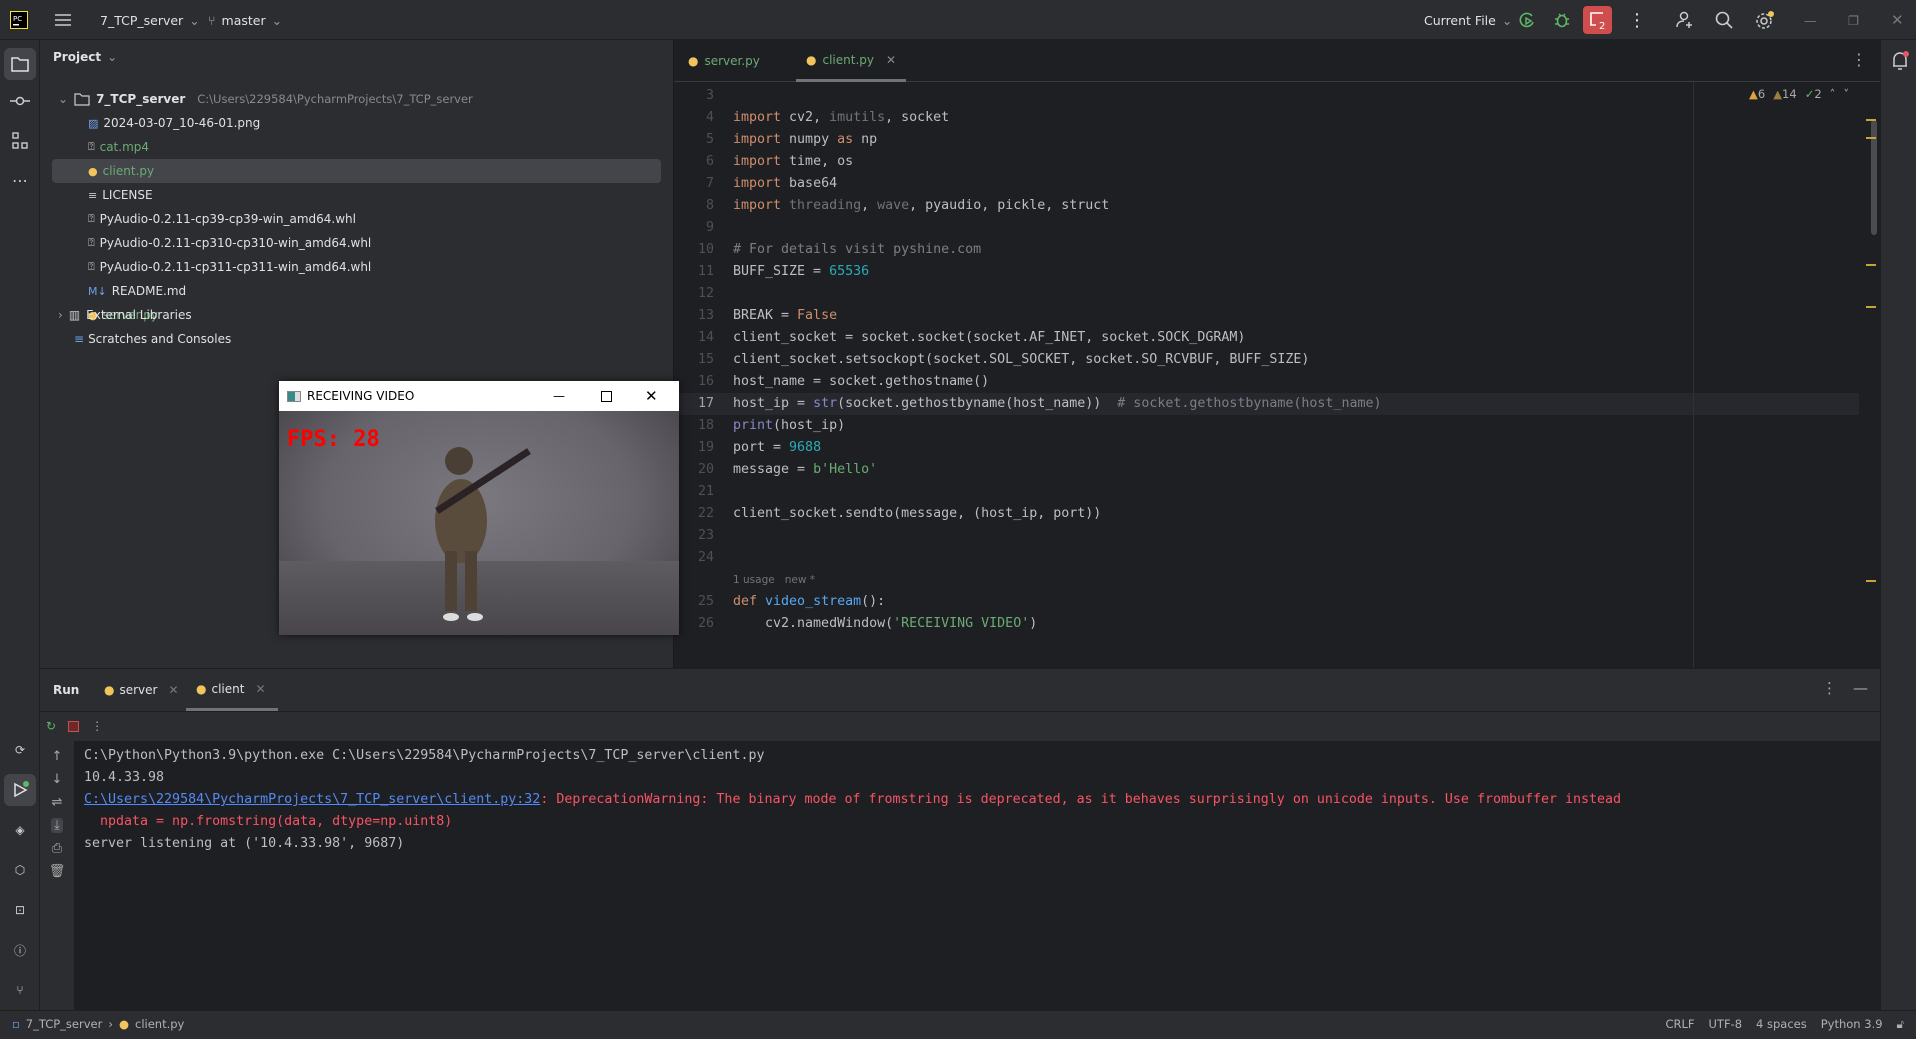 Image resolution: width=1916 pixels, height=1039 pixels. Describe the element at coordinates (801, 271) in the screenshot. I see `code-line: BUFF_SIZE = 65536` at that location.